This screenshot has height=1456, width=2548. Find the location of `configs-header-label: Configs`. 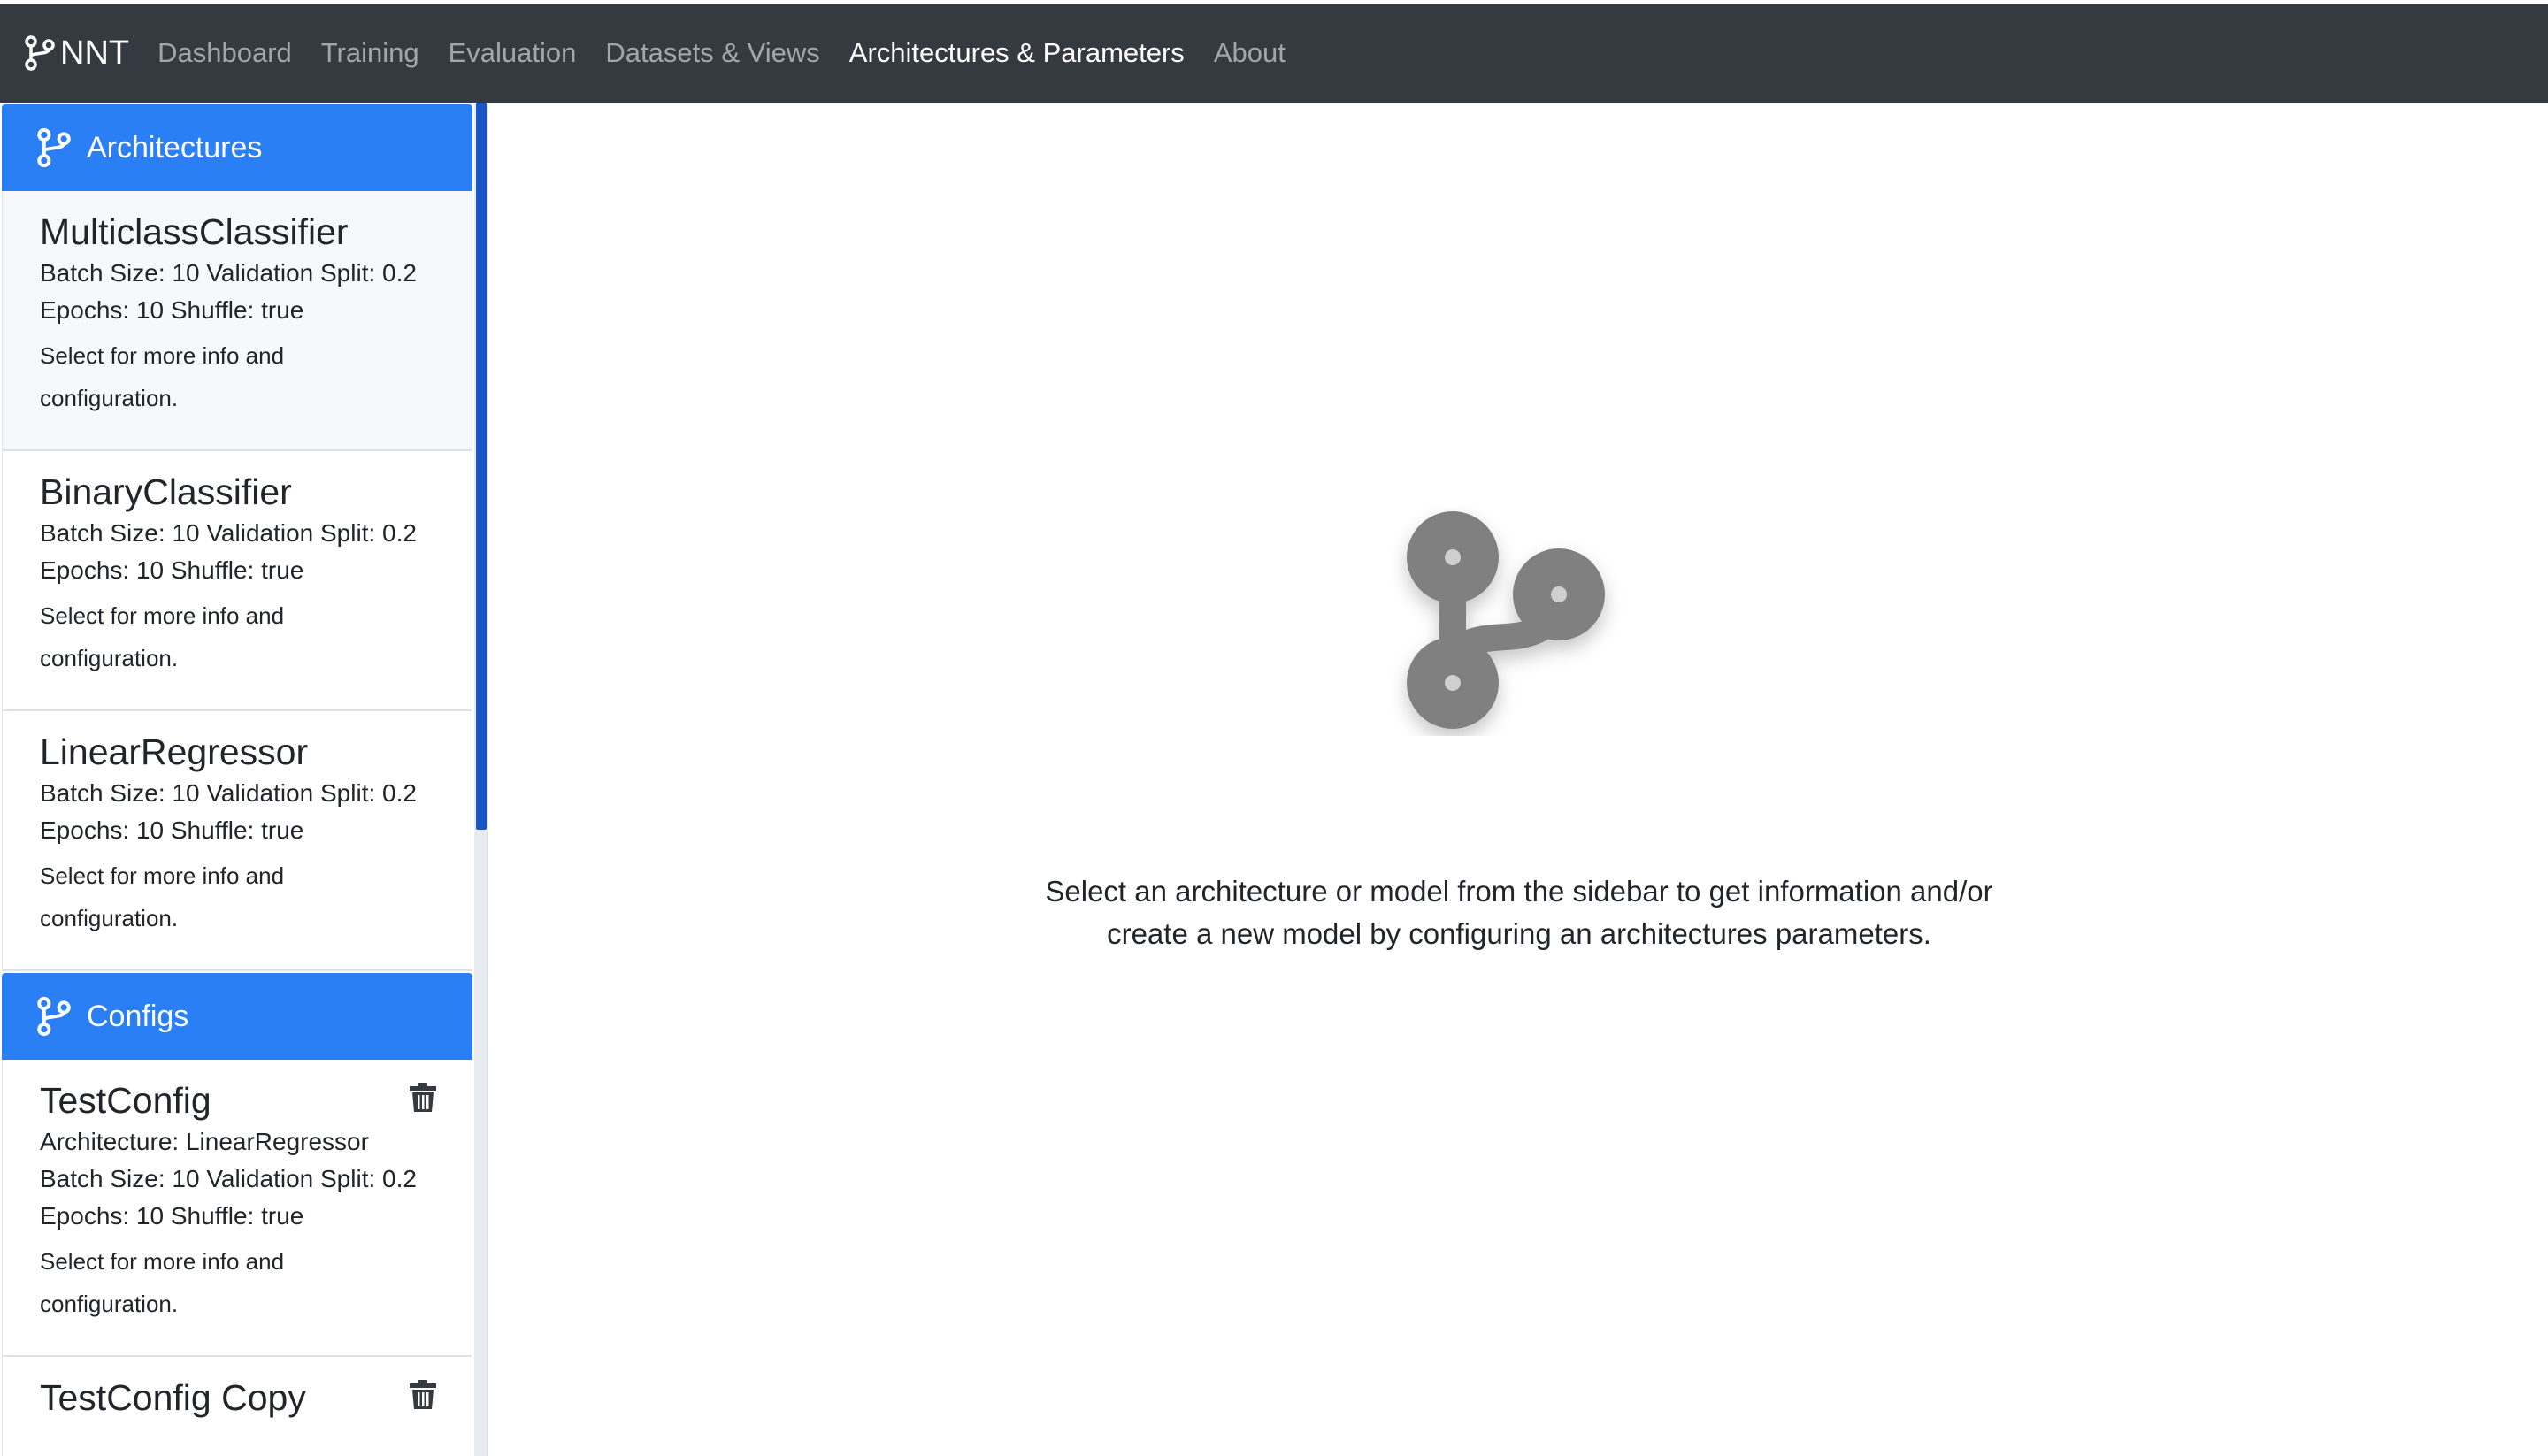

configs-header-label: Configs is located at coordinates (138, 1016).